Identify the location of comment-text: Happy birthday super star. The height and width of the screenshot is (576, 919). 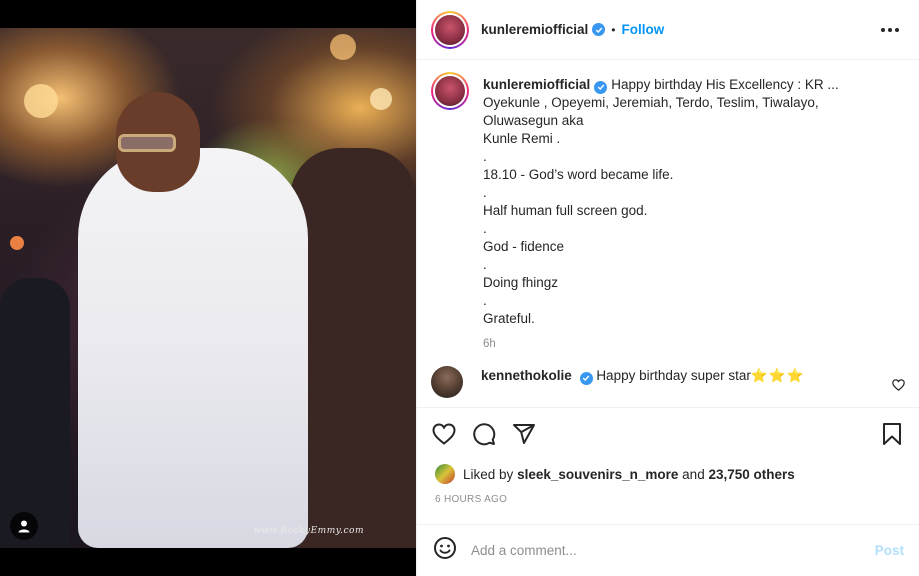
(673, 375).